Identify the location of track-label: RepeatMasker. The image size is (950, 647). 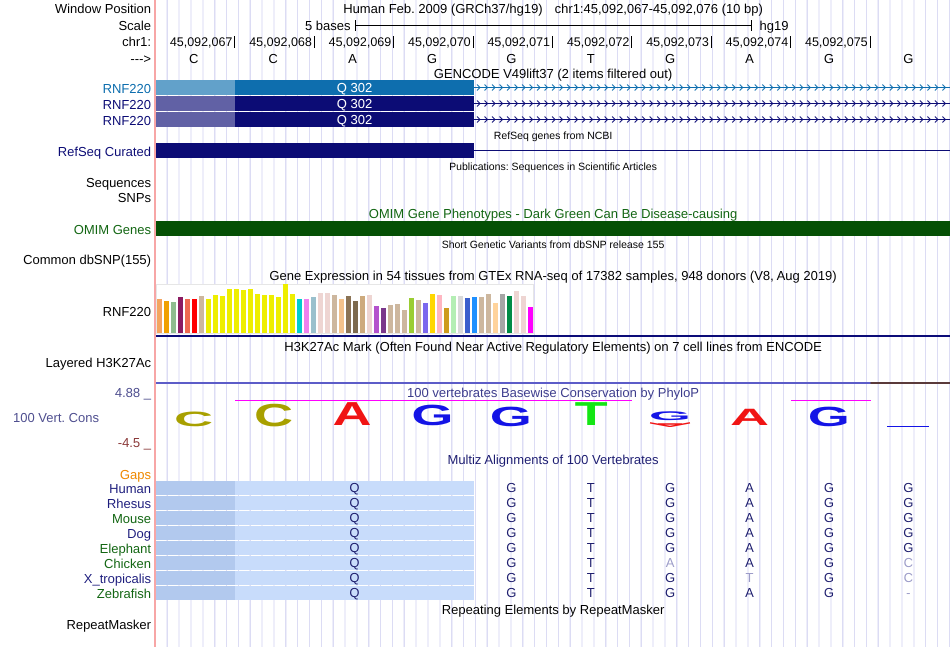
(110, 624).